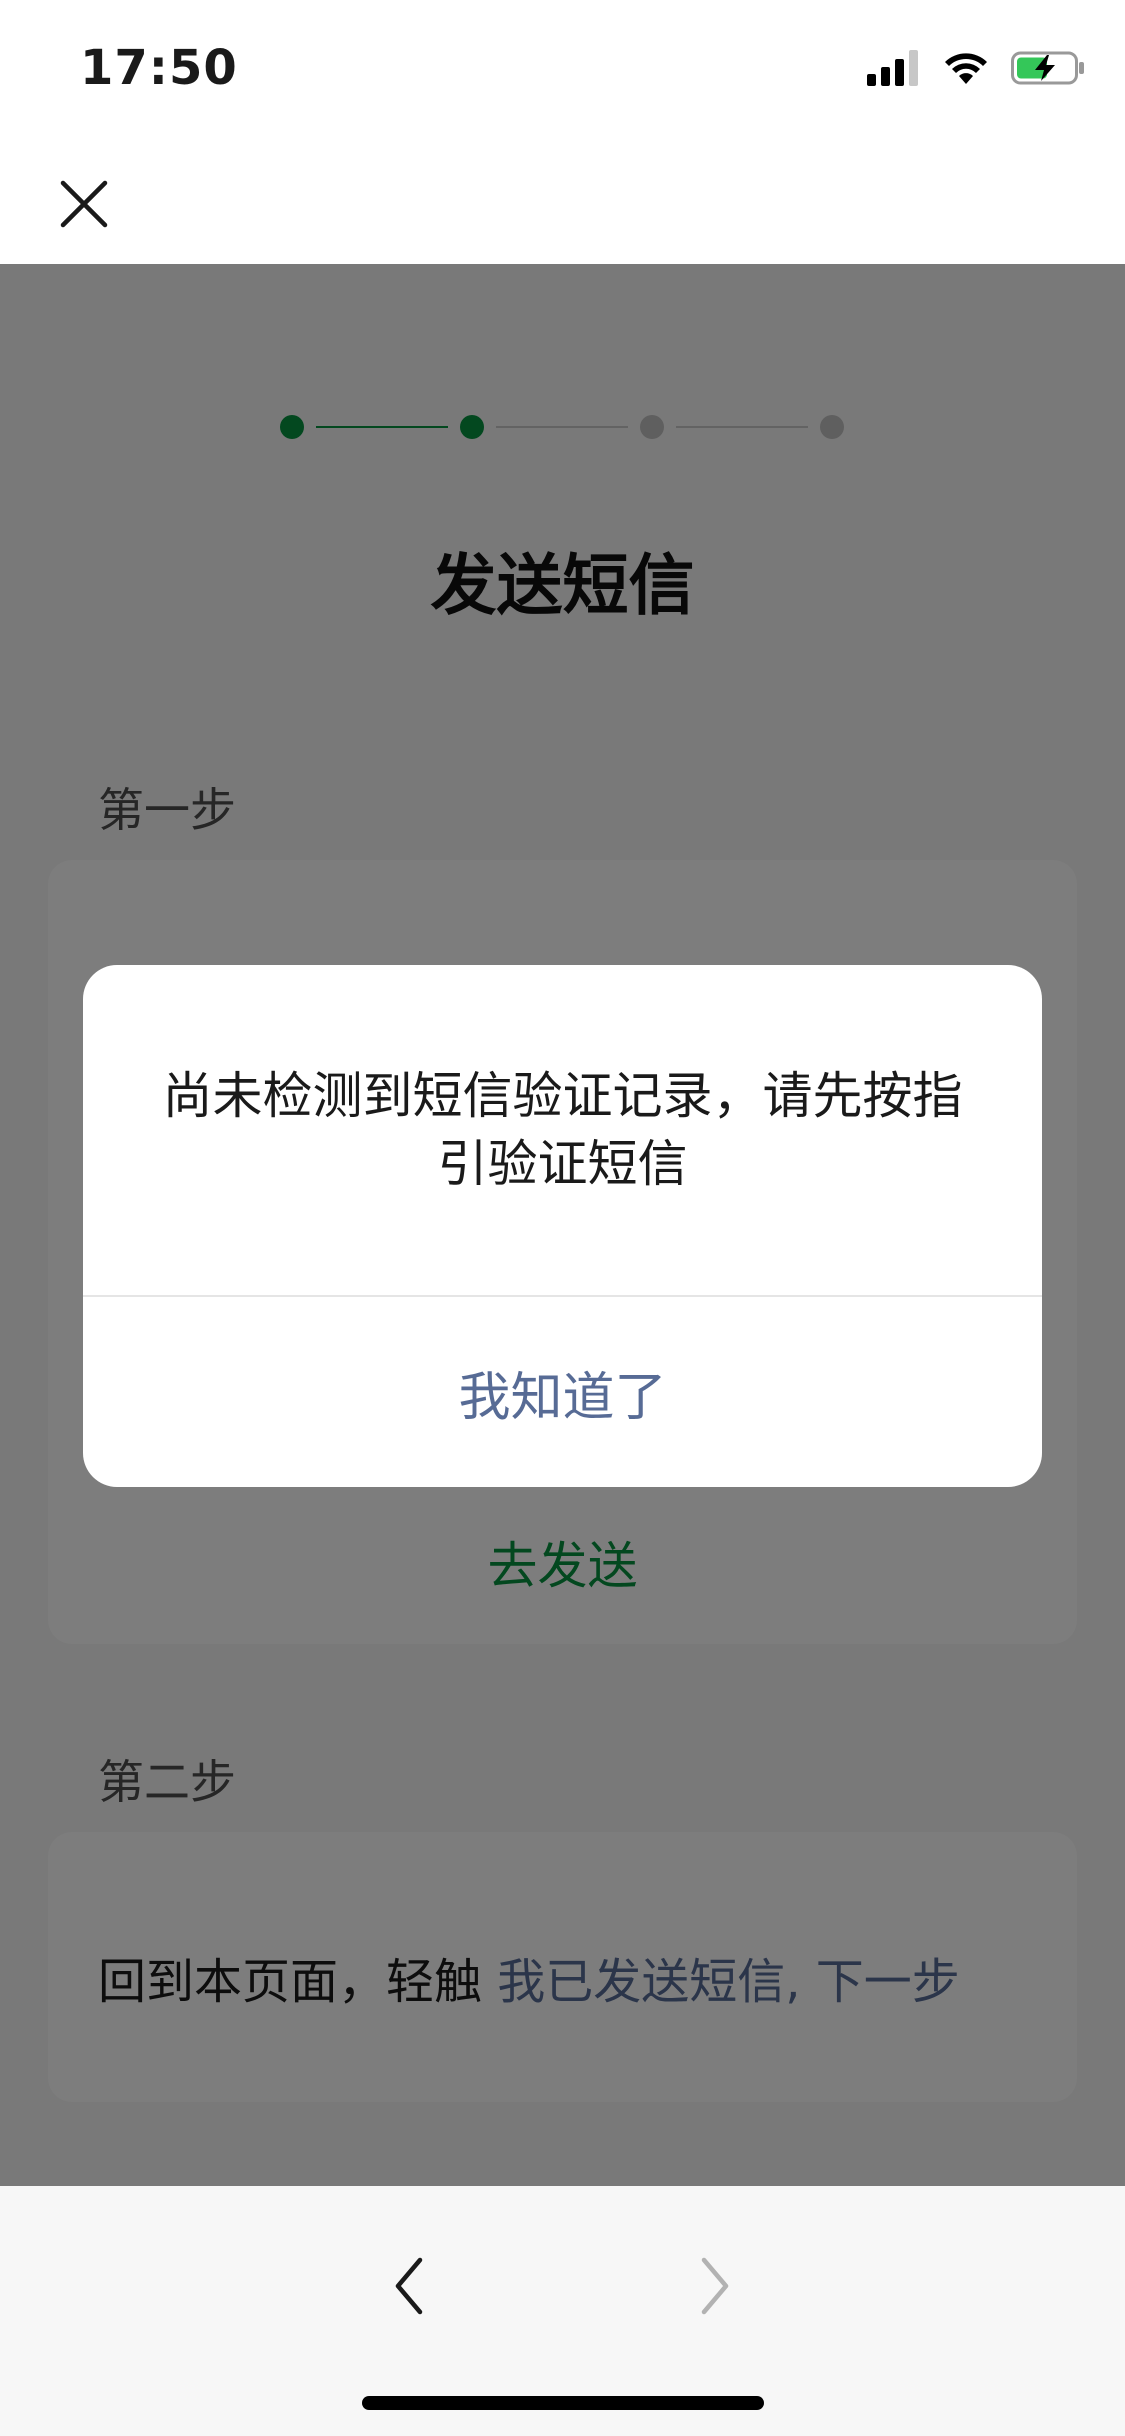  What do you see at coordinates (159, 68) in the screenshot?
I see `status-time: 17:50` at bounding box center [159, 68].